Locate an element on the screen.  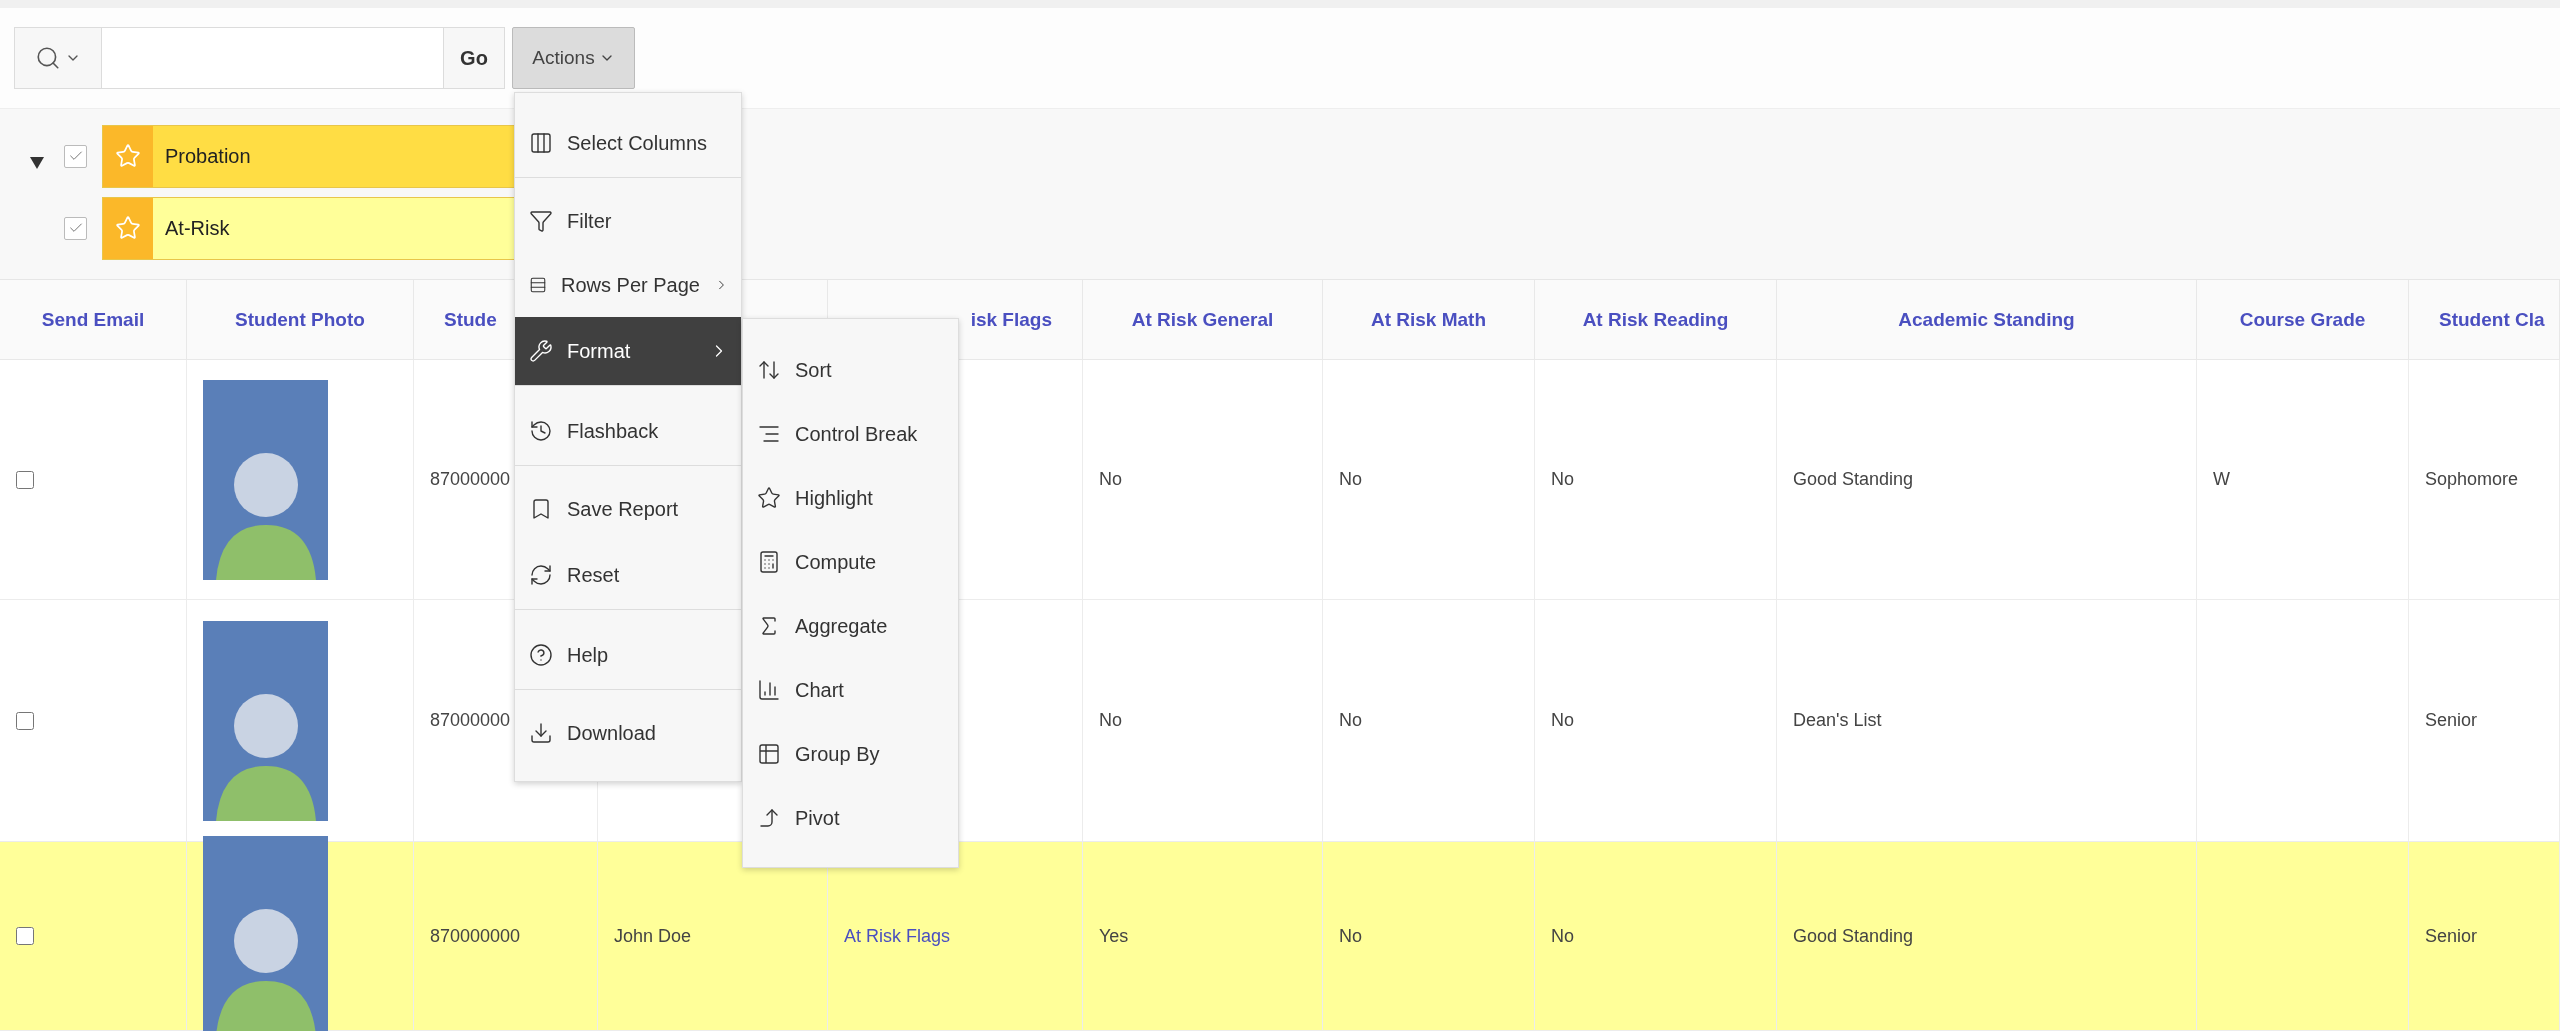
column-header: Academic Standing is located at coordinates (1987, 320).